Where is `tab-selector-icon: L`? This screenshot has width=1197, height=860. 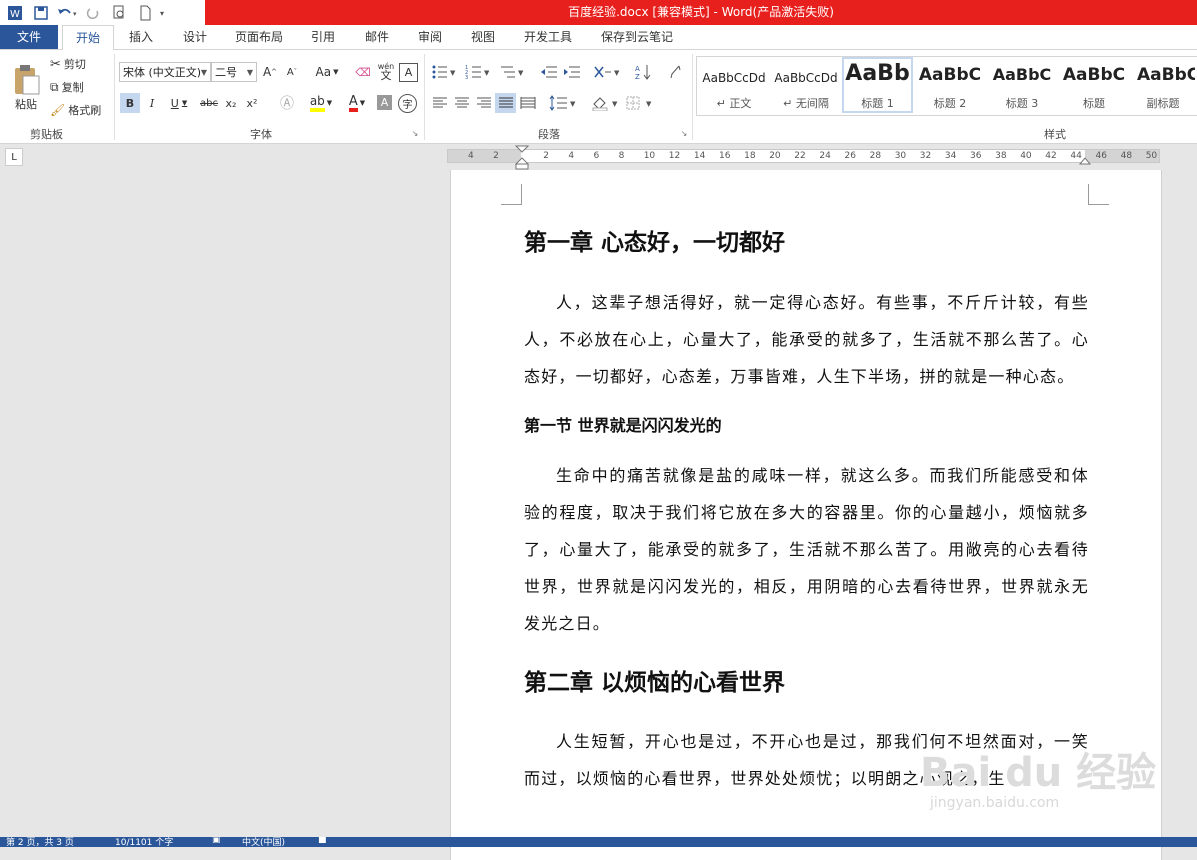
tab-selector-icon: L is located at coordinates (14, 157).